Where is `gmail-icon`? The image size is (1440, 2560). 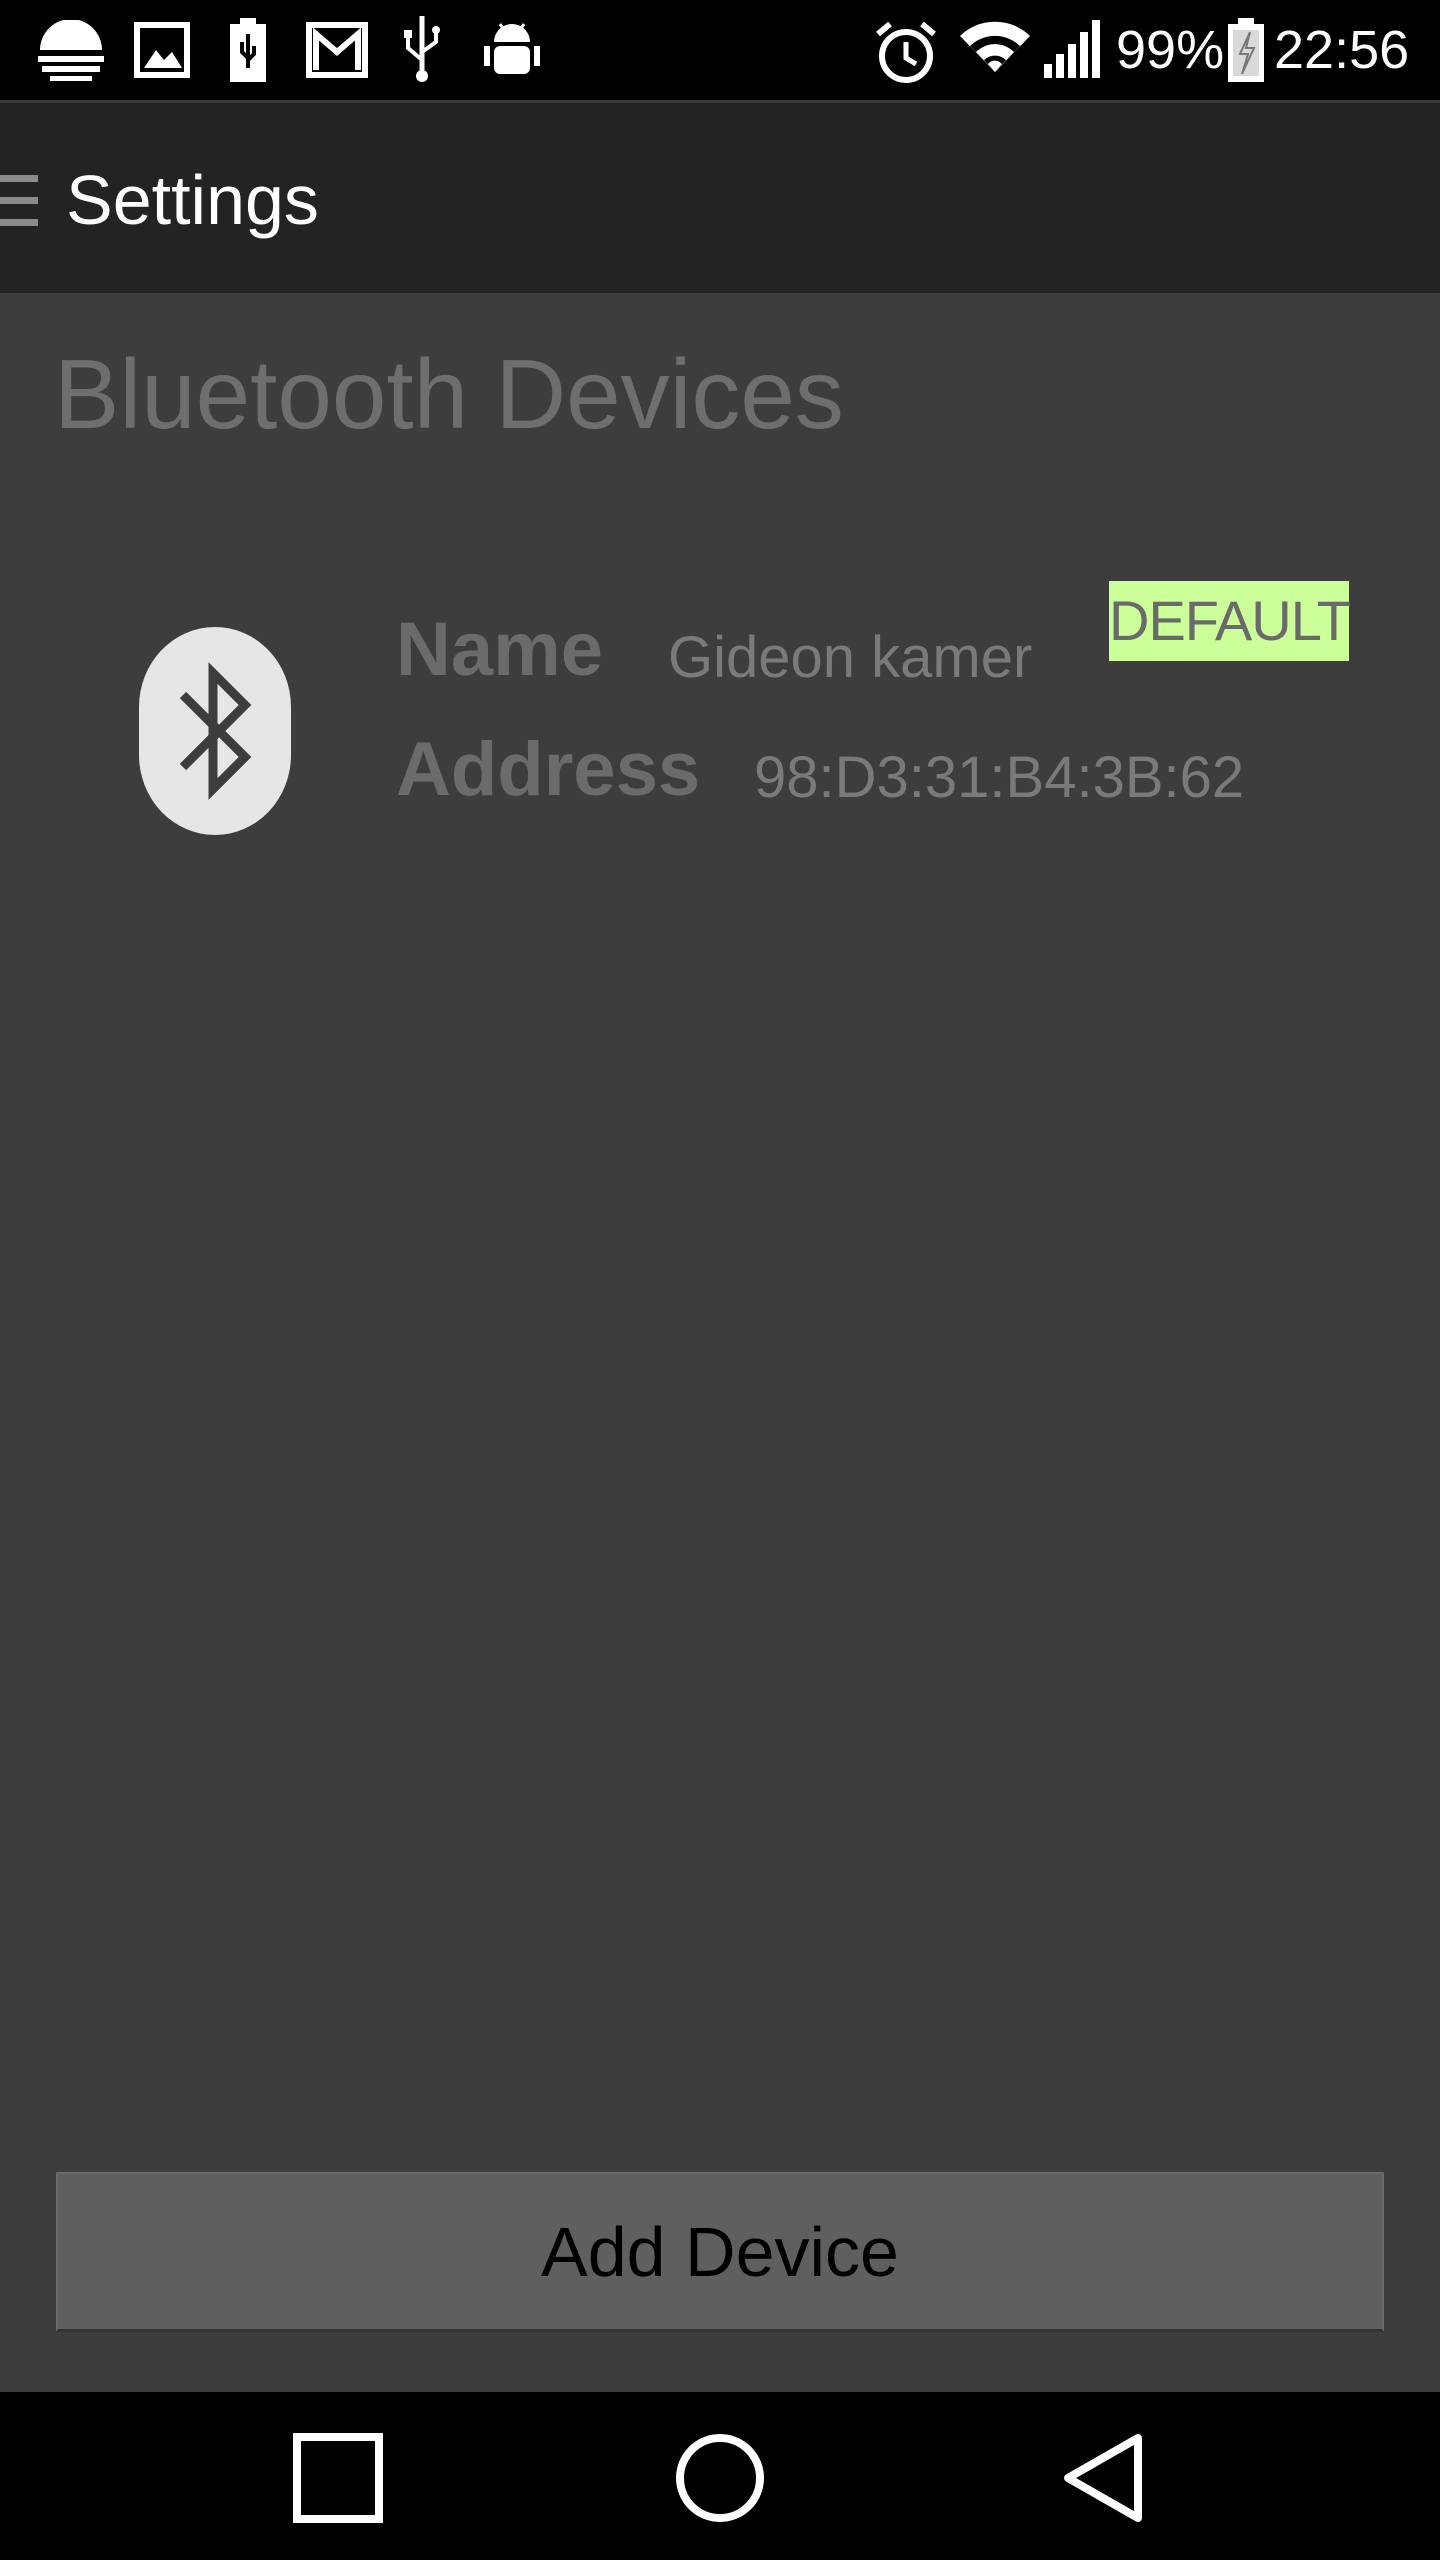
gmail-icon is located at coordinates (337, 50).